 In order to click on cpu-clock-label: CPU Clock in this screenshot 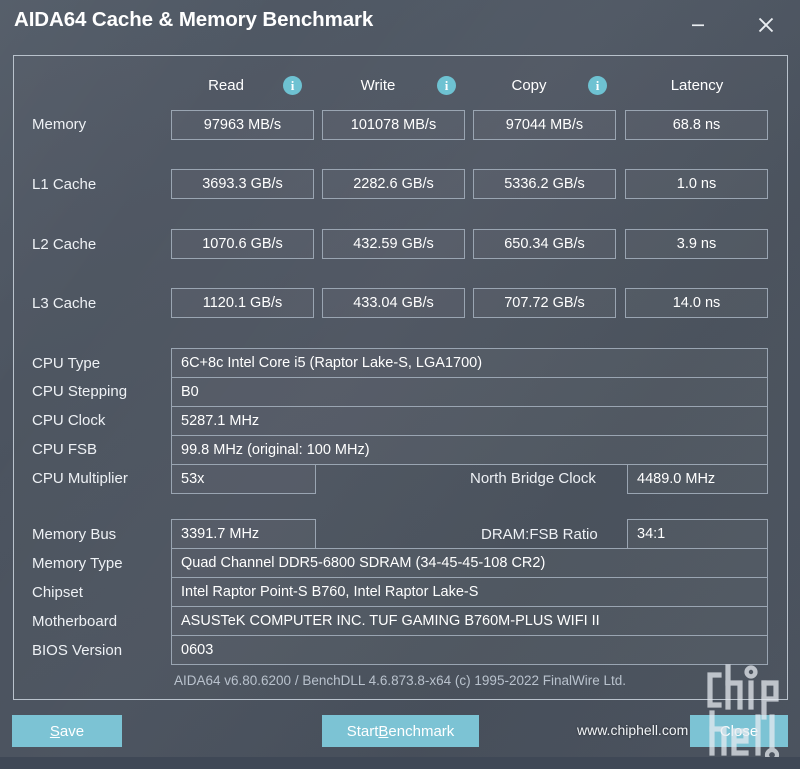, I will do `click(69, 420)`.